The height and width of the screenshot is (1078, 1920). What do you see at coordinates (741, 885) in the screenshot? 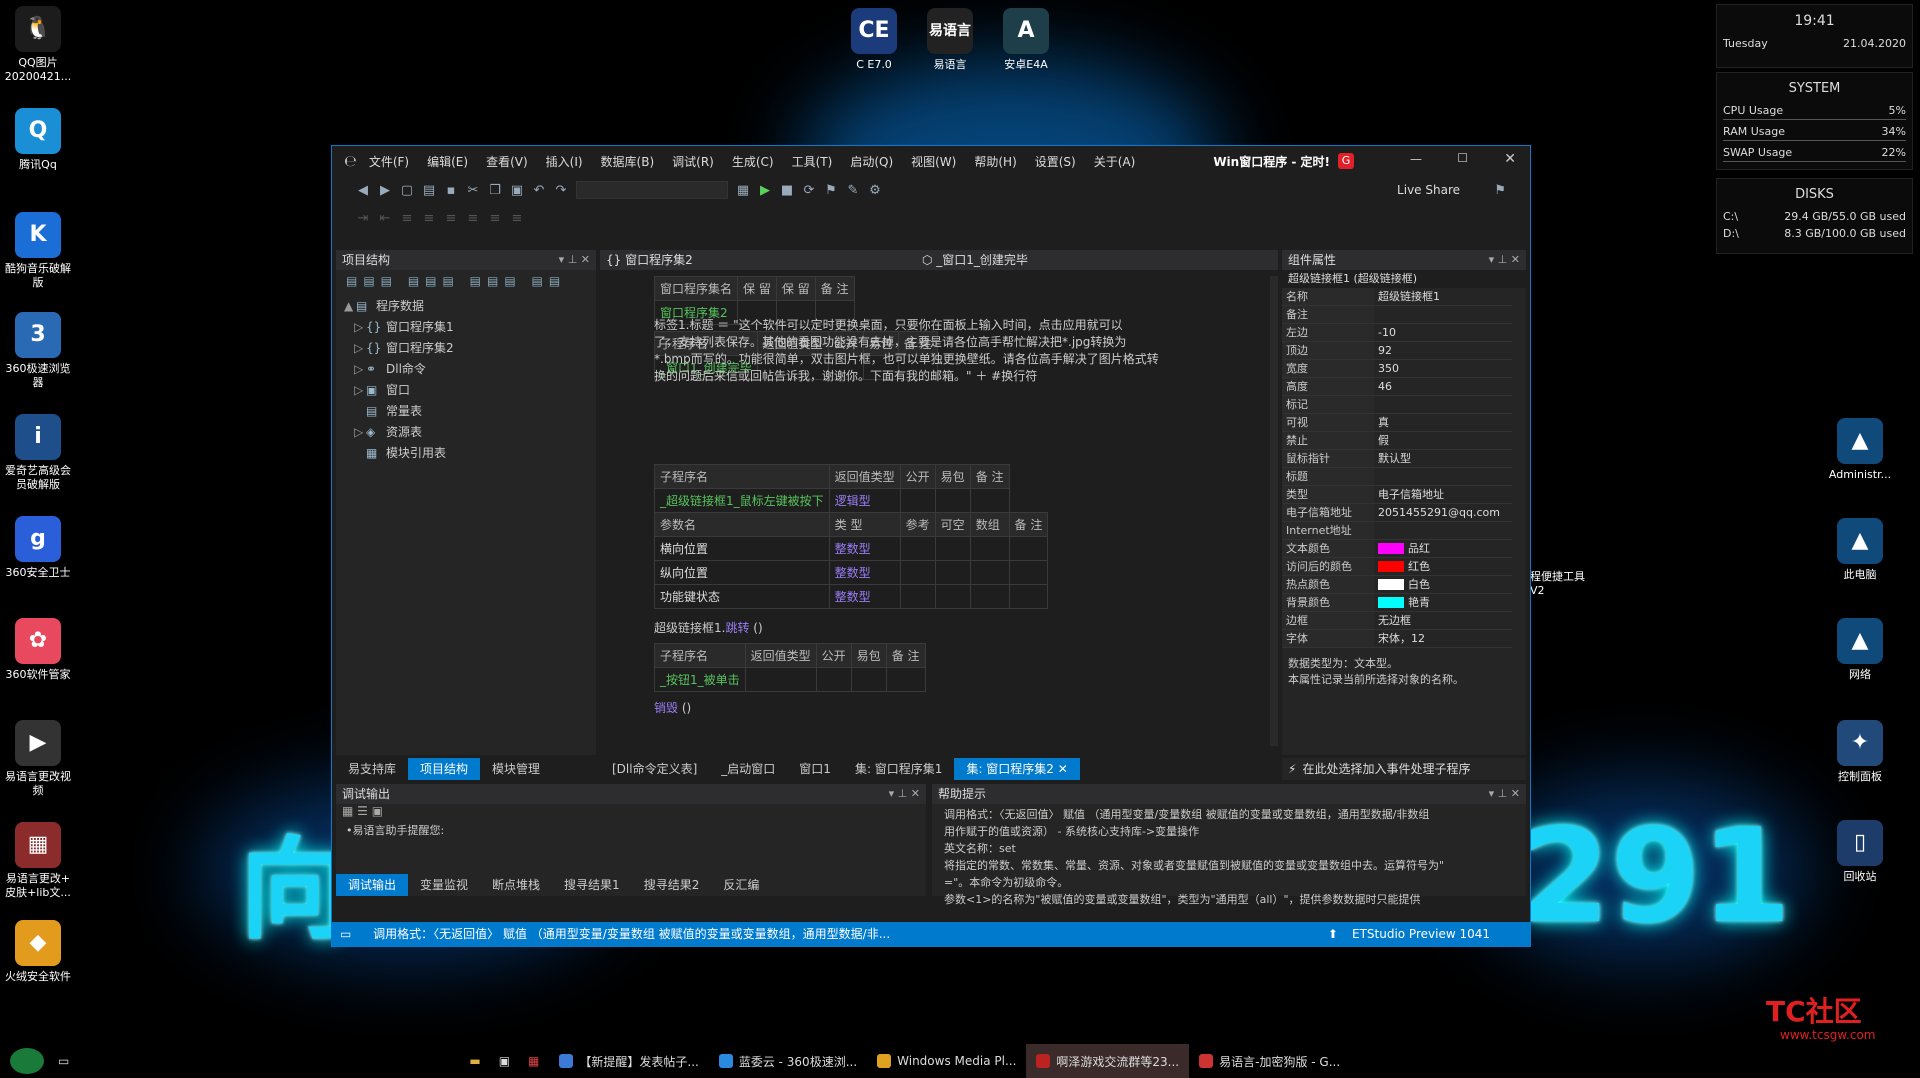
I see `tab: 反汇编` at bounding box center [741, 885].